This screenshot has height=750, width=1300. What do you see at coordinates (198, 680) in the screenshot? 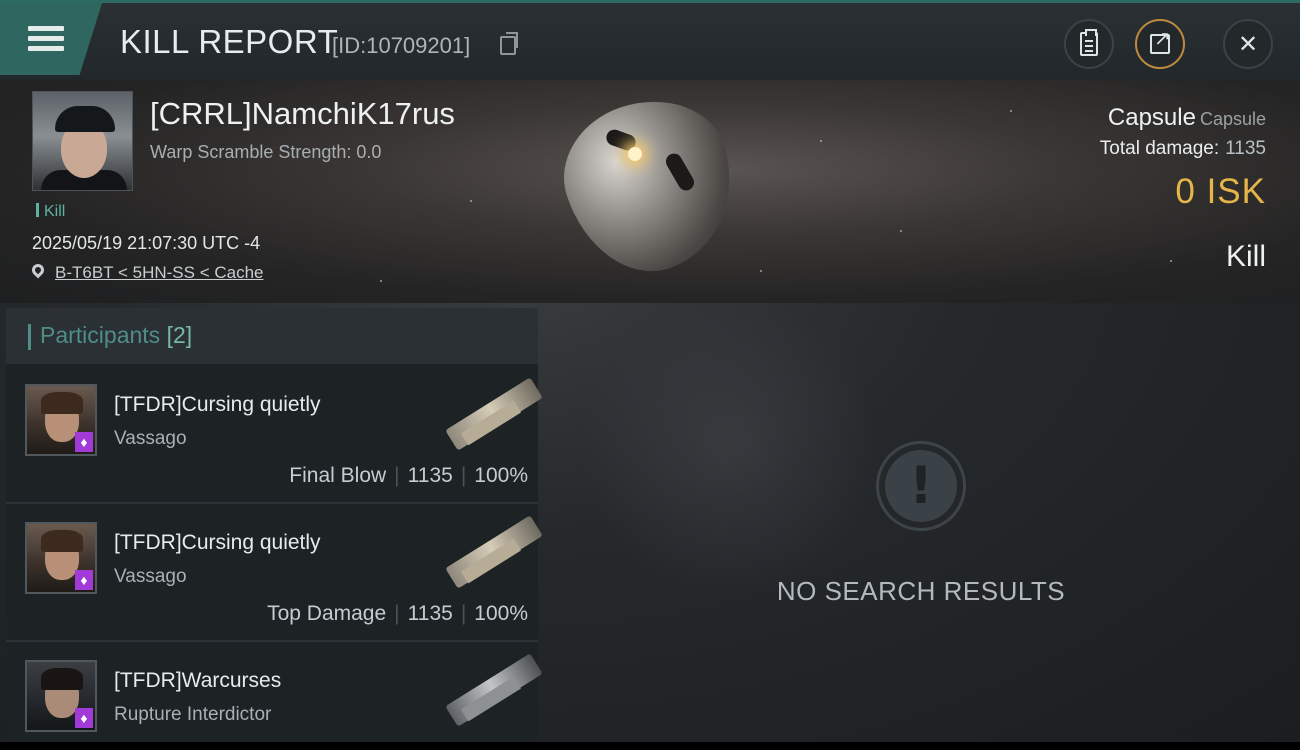
I see `participant-name: [TFDR]Warcurses` at bounding box center [198, 680].